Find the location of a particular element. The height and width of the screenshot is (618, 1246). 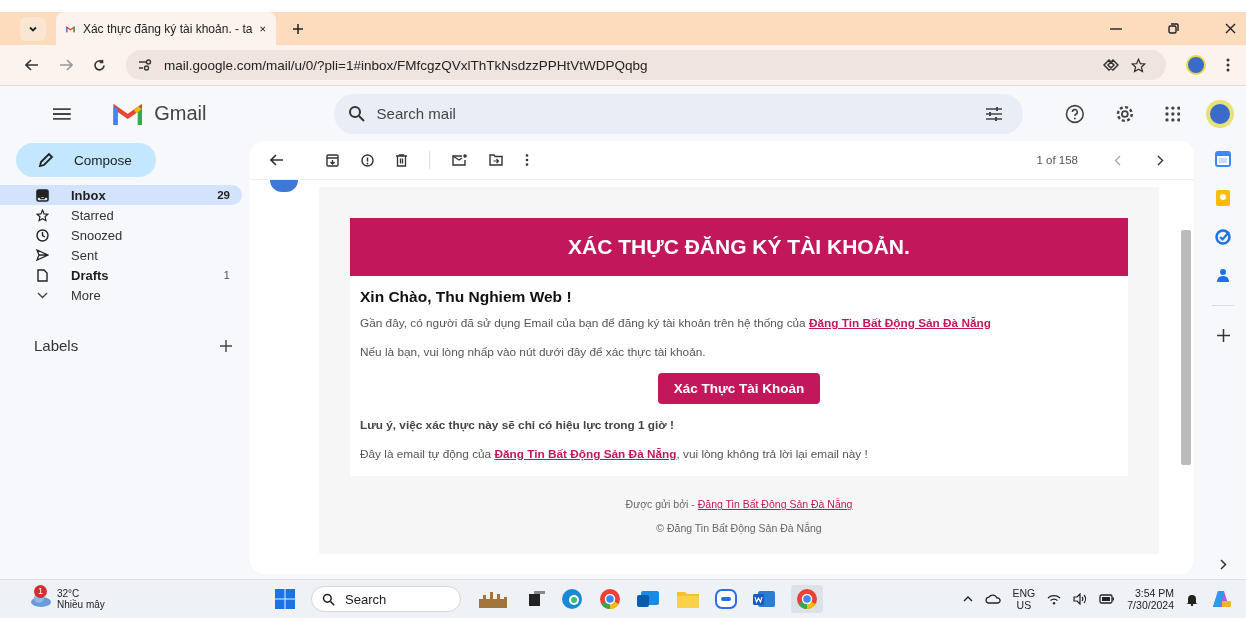

calendar-icon is located at coordinates (1223, 159).